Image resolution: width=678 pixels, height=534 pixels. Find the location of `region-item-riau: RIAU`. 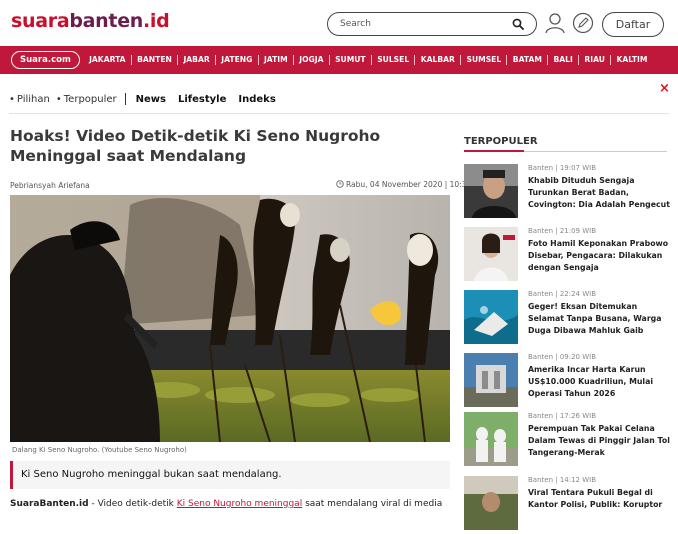

region-item-riau: RIAU is located at coordinates (594, 60).